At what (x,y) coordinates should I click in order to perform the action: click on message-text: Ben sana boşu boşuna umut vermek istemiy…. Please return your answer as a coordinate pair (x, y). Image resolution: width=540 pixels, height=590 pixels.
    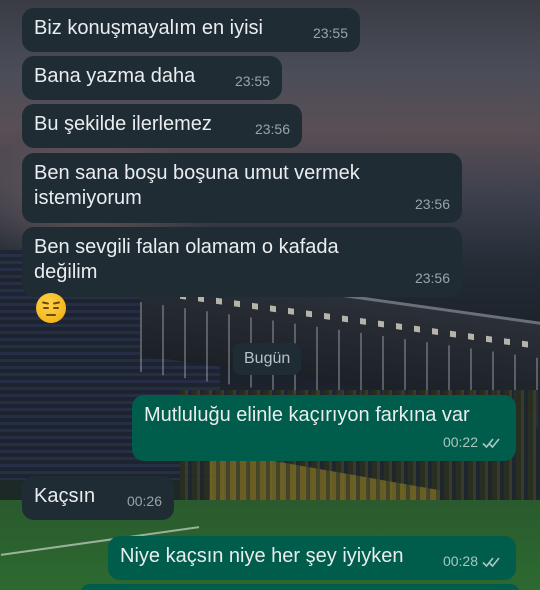
    Looking at the image, I should click on (197, 185).